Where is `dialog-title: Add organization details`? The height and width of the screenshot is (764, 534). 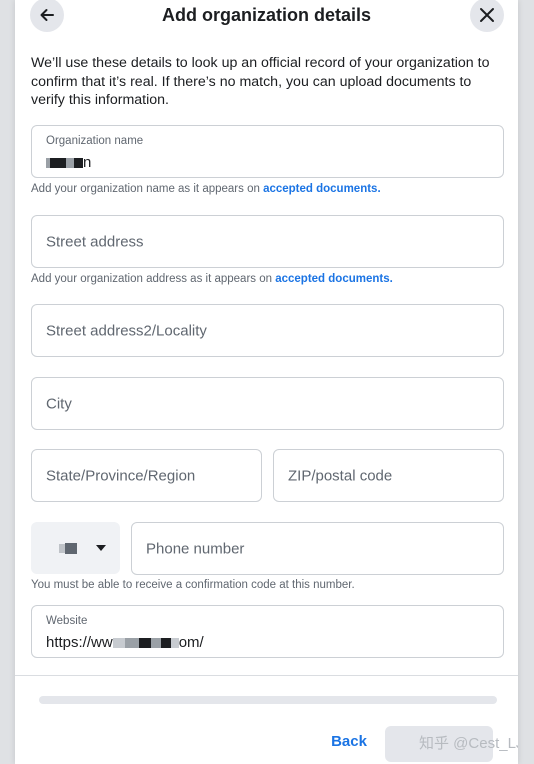
dialog-title: Add organization details is located at coordinates (266, 15).